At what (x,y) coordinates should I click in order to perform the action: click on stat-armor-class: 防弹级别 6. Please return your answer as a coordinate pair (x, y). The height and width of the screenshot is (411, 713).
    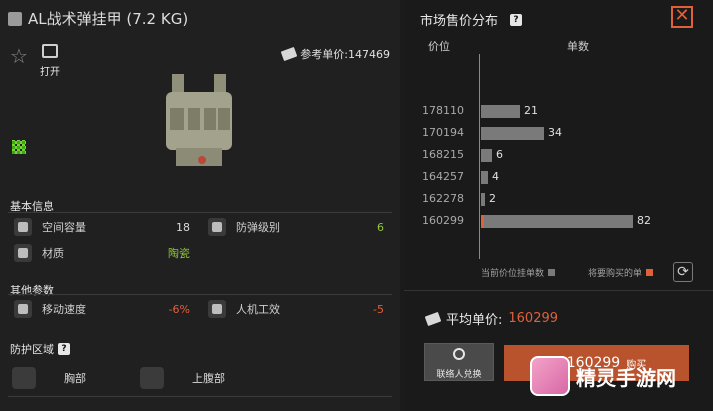
    Looking at the image, I should click on (296, 227).